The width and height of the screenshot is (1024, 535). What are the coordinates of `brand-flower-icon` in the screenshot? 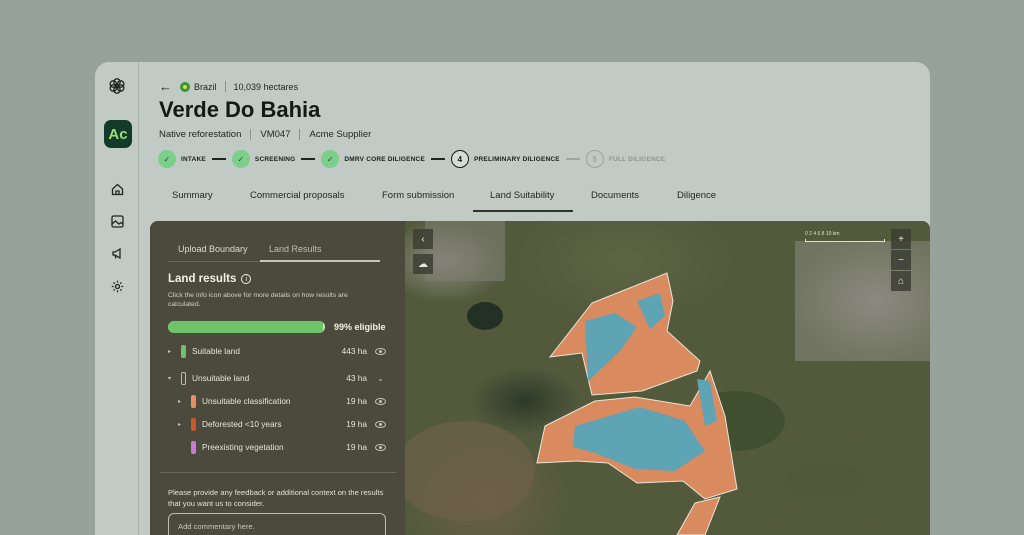 It's located at (117, 86).